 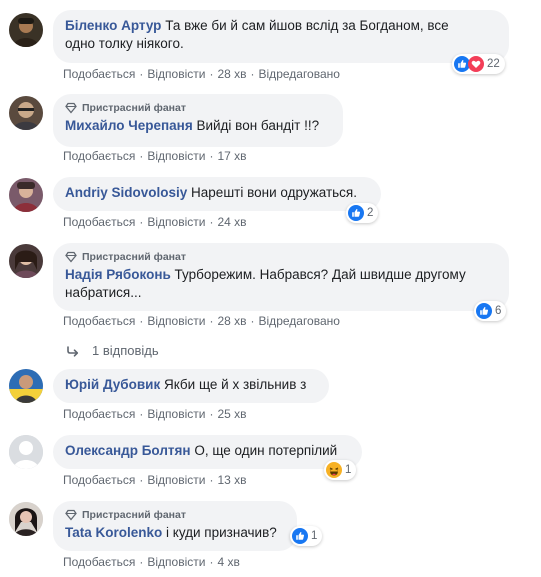 I want to click on comment-author: Tata Korolenko, so click(x=113, y=532).